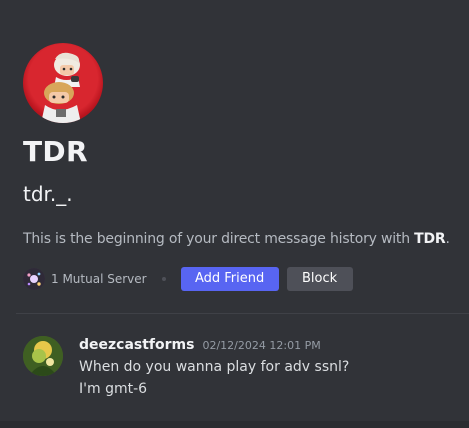 This screenshot has width=469, height=428. What do you see at coordinates (43, 356) in the screenshot?
I see `message-author-avatar` at bounding box center [43, 356].